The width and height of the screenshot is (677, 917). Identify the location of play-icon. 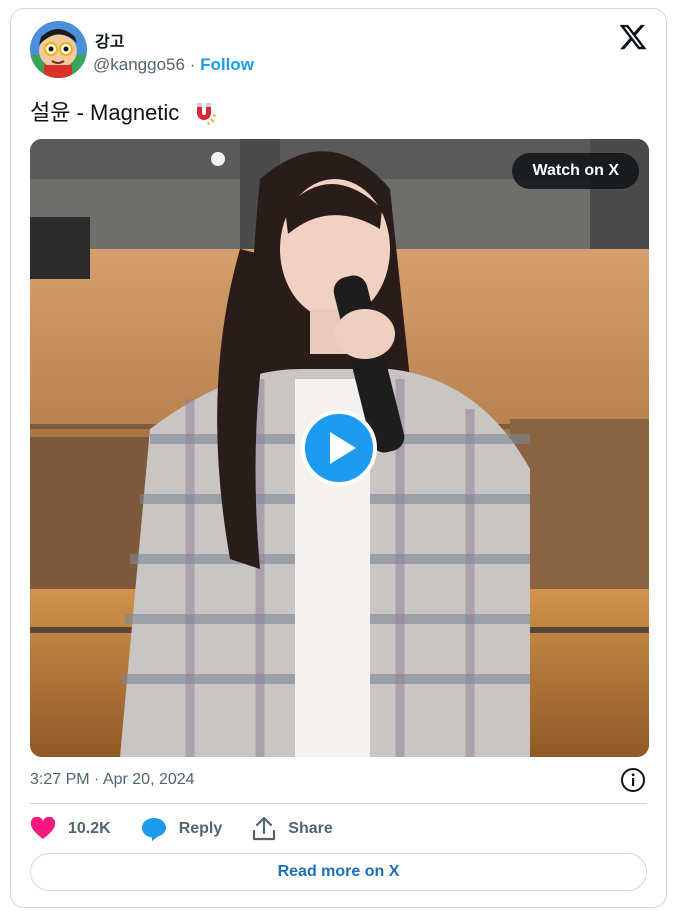
(339, 448).